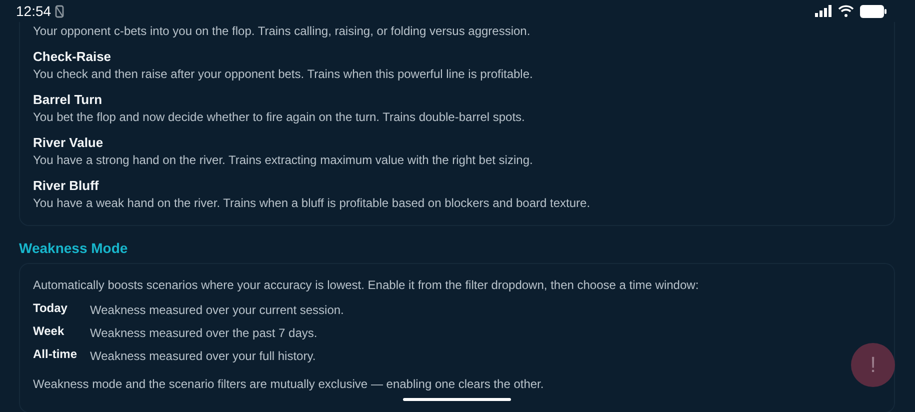  What do you see at coordinates (282, 31) in the screenshot?
I see `scenario-description: Your opponent c-bets into you on the flop. Trains calling, raising, or folding versus aggression.` at bounding box center [282, 31].